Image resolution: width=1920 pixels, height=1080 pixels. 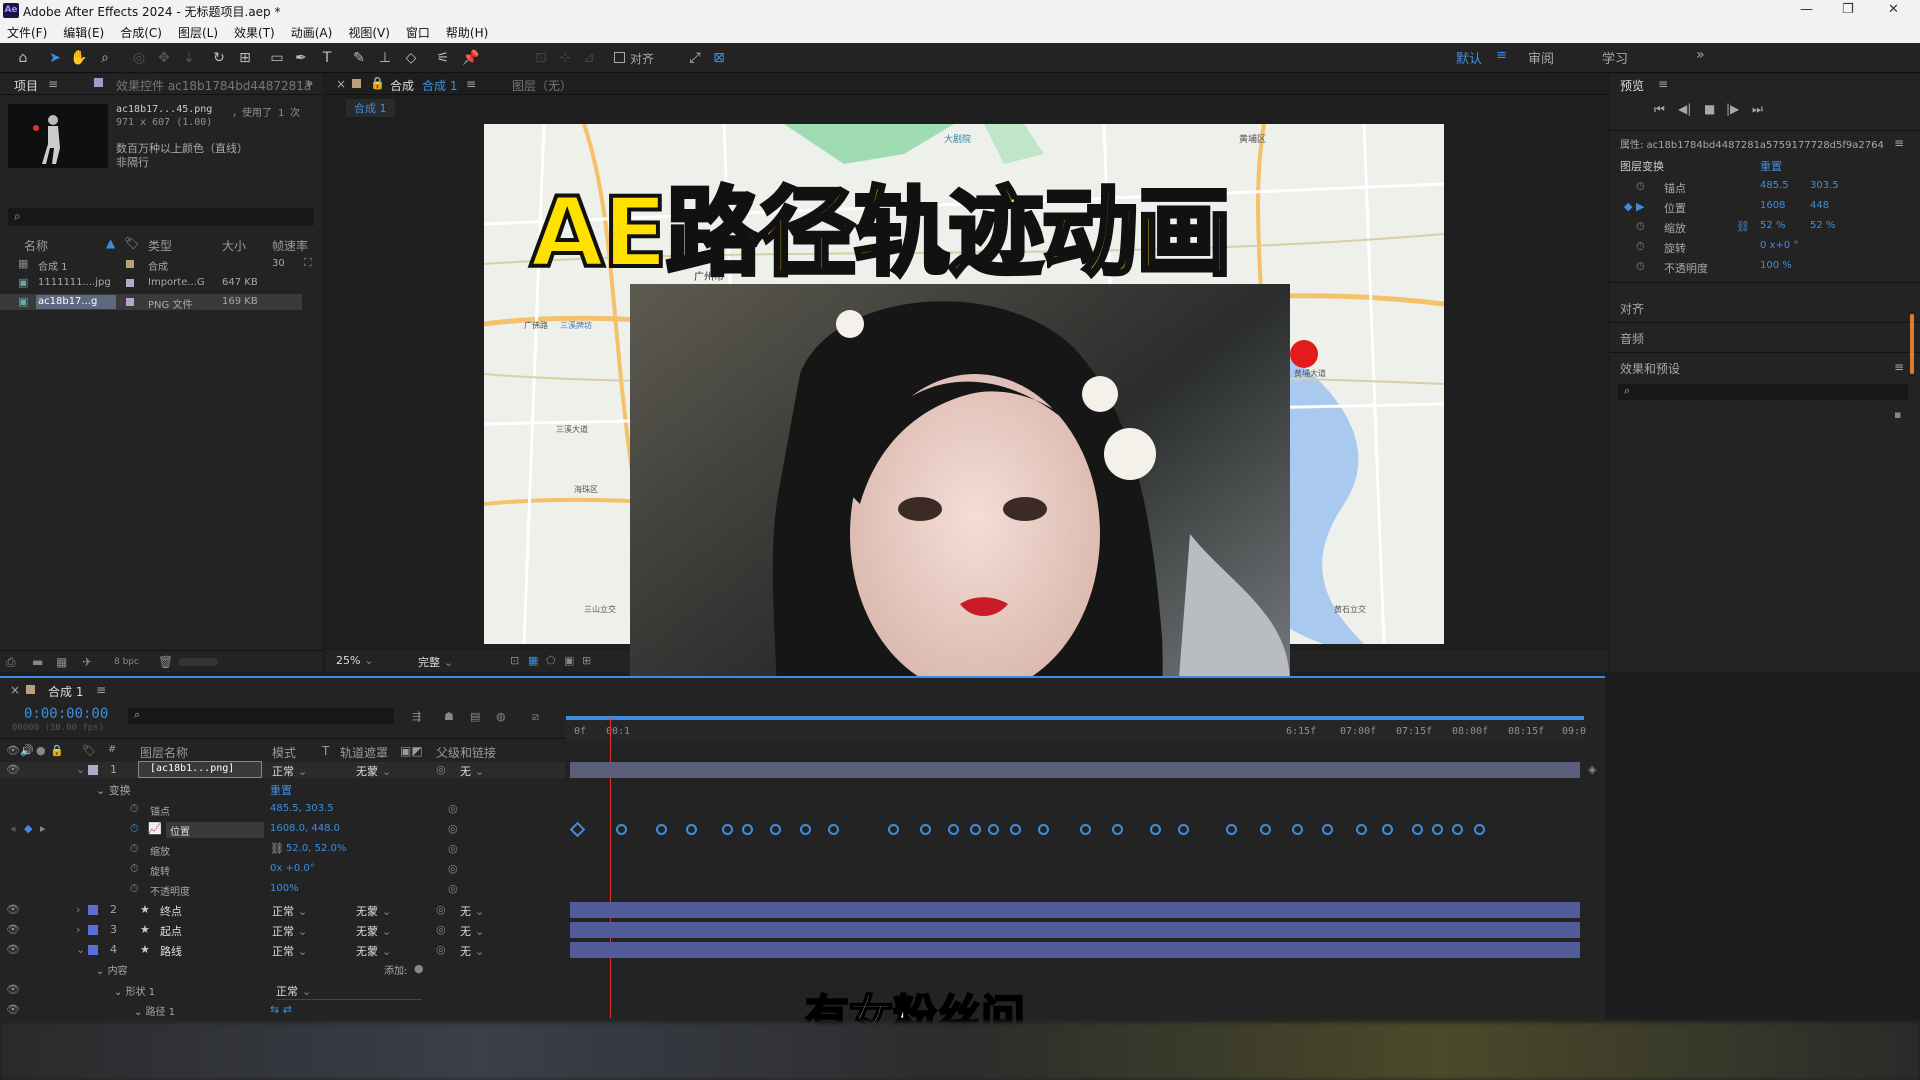 What do you see at coordinates (55, 58) in the screenshot?
I see `selection-tool-icon: ➤` at bounding box center [55, 58].